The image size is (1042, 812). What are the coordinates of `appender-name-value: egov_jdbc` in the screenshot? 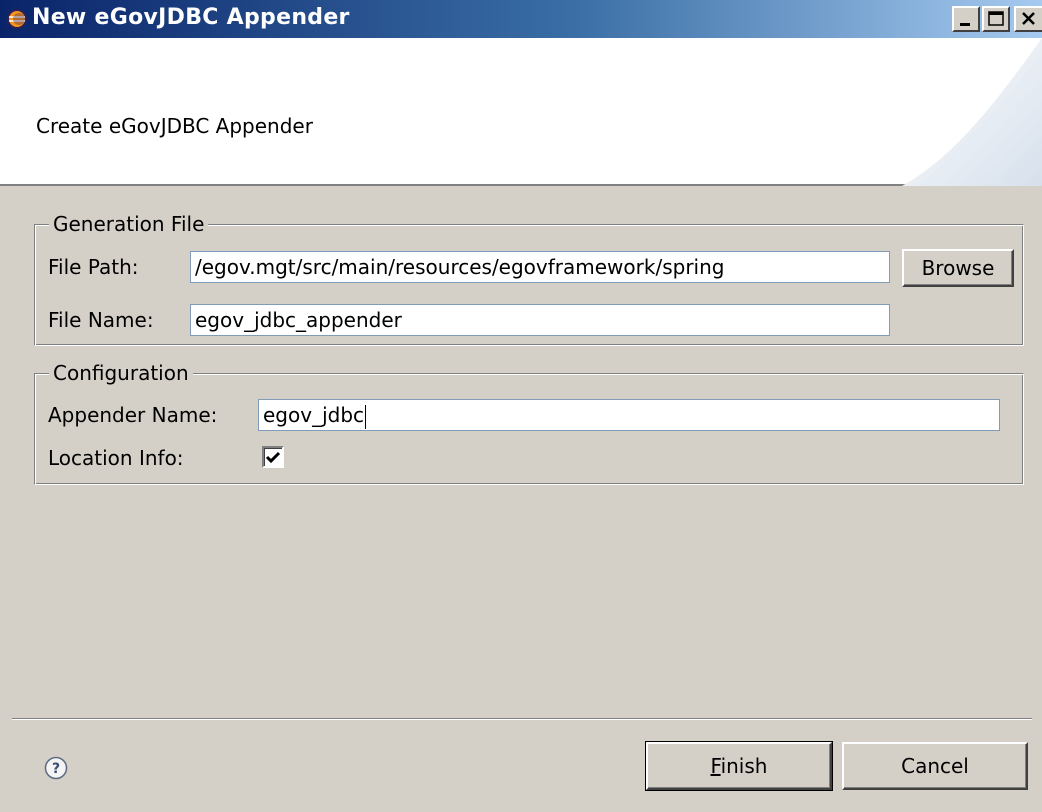 It's located at (314, 415).